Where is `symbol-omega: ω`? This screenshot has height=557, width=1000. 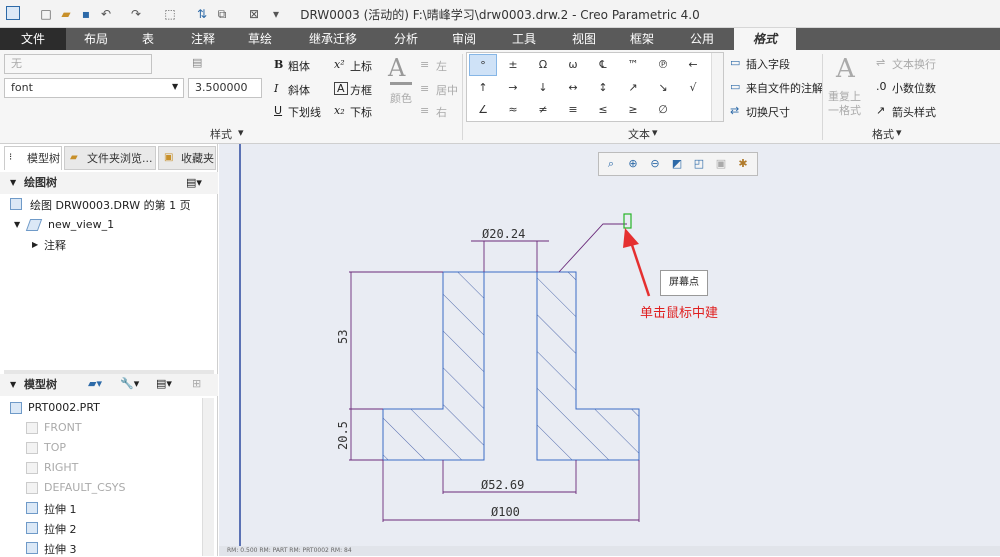
symbol-omega: ω is located at coordinates (573, 65).